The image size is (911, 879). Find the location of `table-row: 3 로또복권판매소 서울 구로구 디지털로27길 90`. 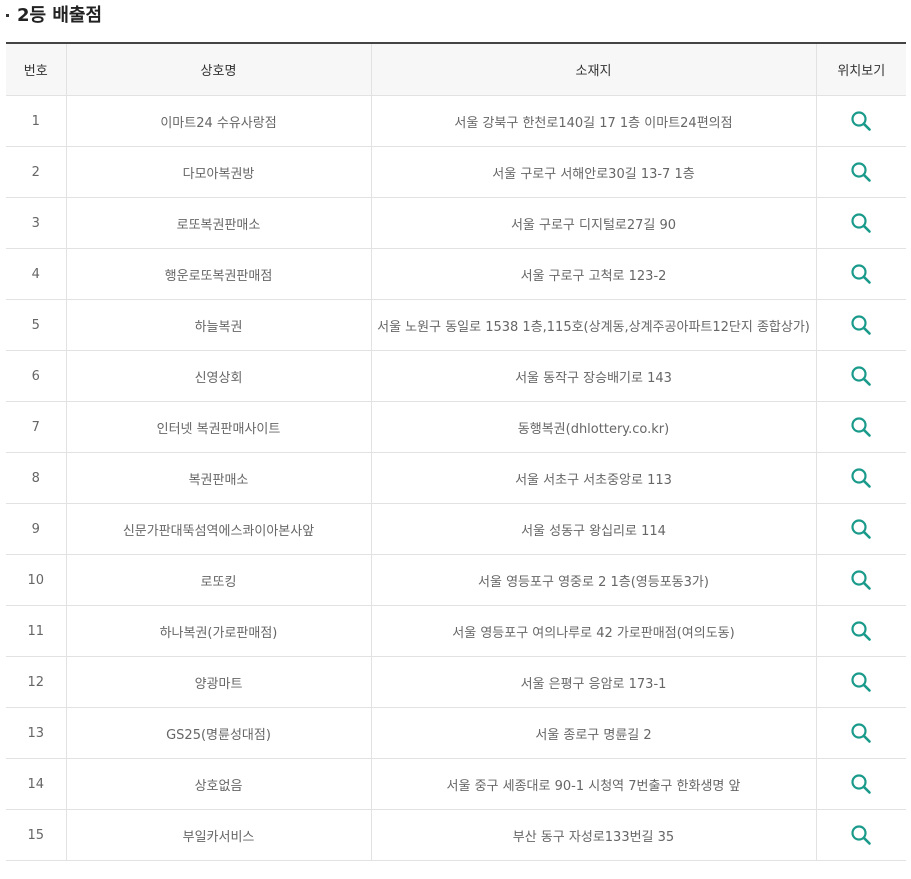

table-row: 3 로또복권판매소 서울 구로구 디지털로27길 90 is located at coordinates (456, 223).